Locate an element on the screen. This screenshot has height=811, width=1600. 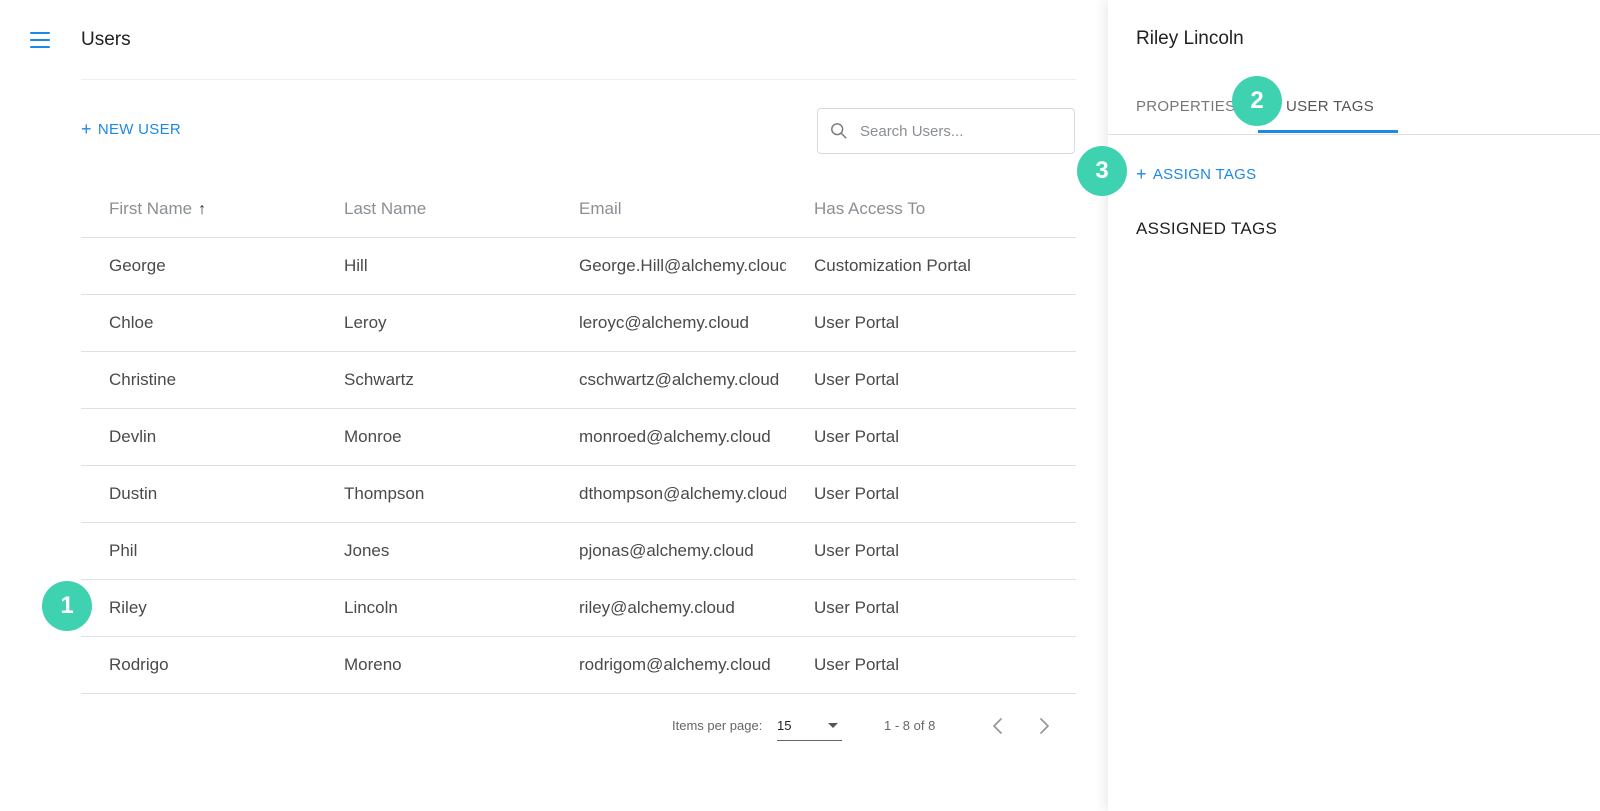
last-name-cell: Moreno is located at coordinates (373, 664).